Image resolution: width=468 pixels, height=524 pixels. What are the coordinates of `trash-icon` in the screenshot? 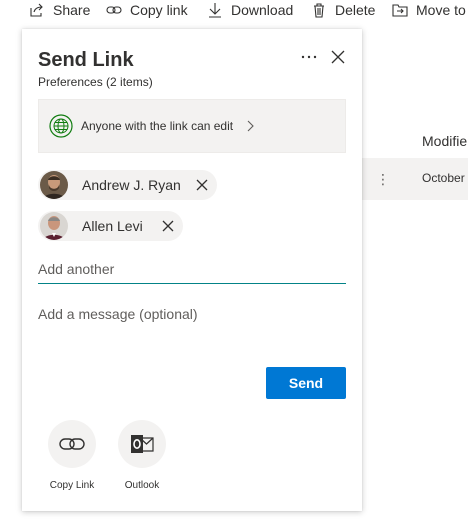 It's located at (319, 10).